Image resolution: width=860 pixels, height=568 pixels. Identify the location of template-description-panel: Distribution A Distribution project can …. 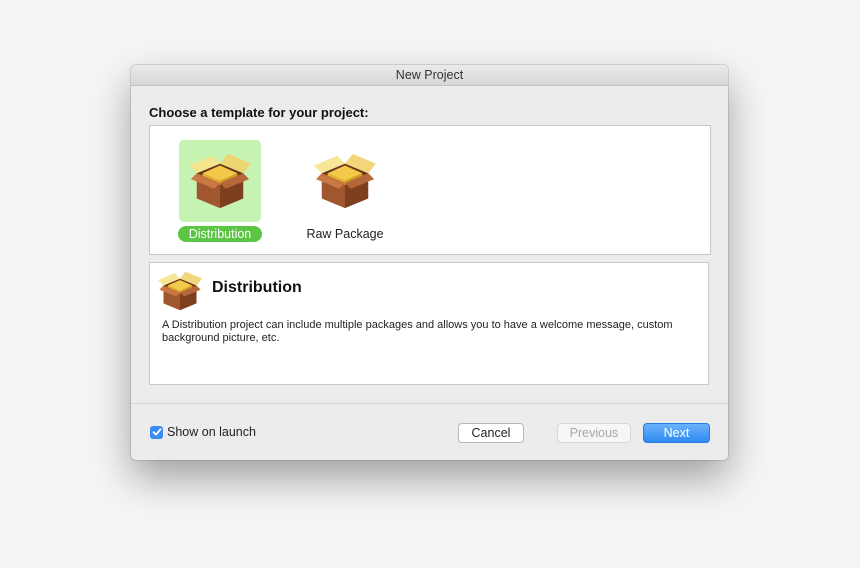
(429, 323).